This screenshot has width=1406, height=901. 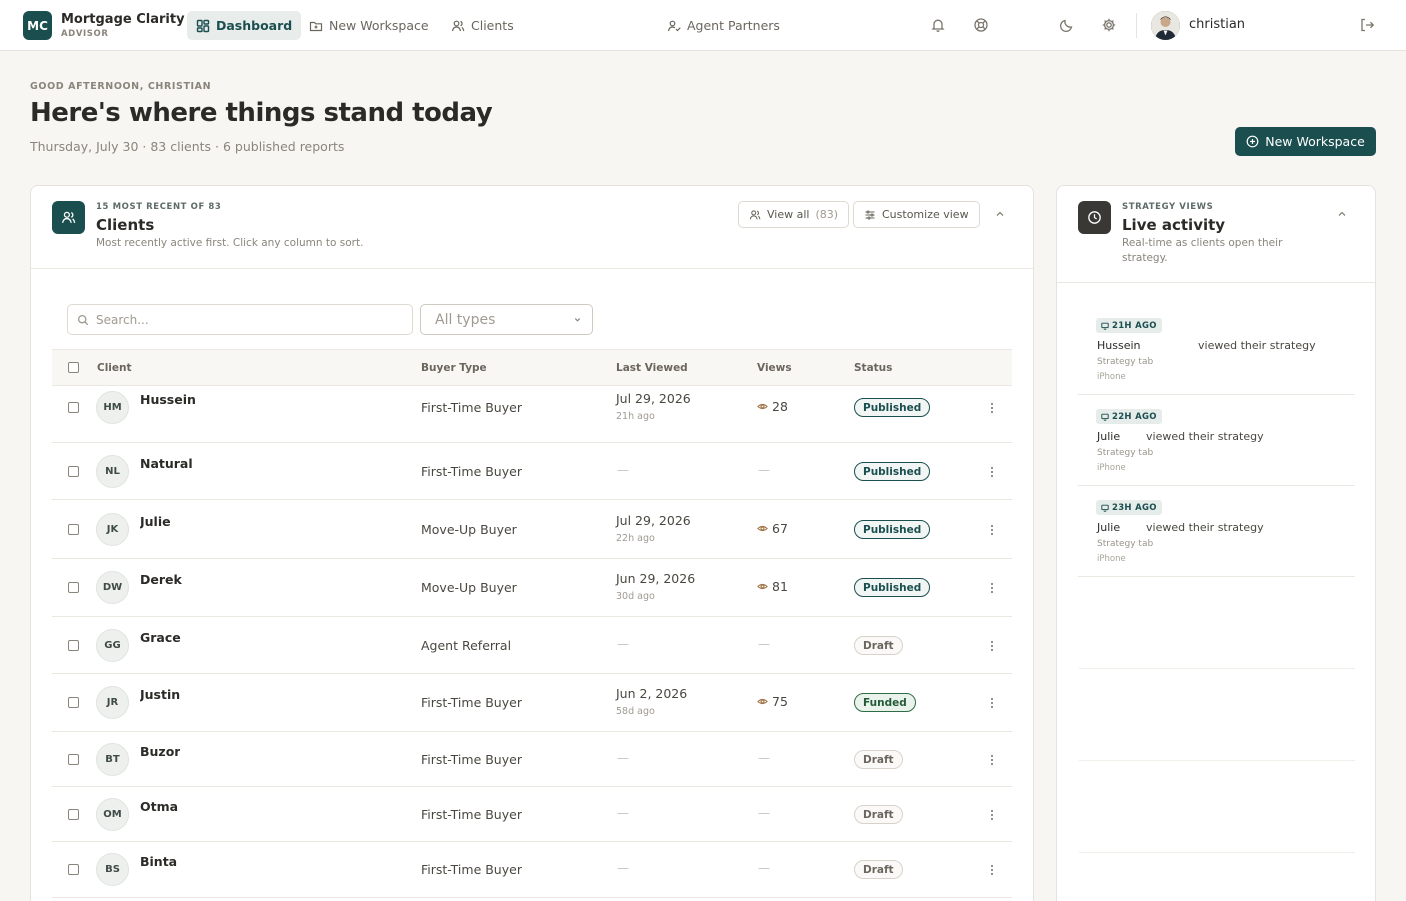 What do you see at coordinates (155, 521) in the screenshot?
I see `client-name: Julie` at bounding box center [155, 521].